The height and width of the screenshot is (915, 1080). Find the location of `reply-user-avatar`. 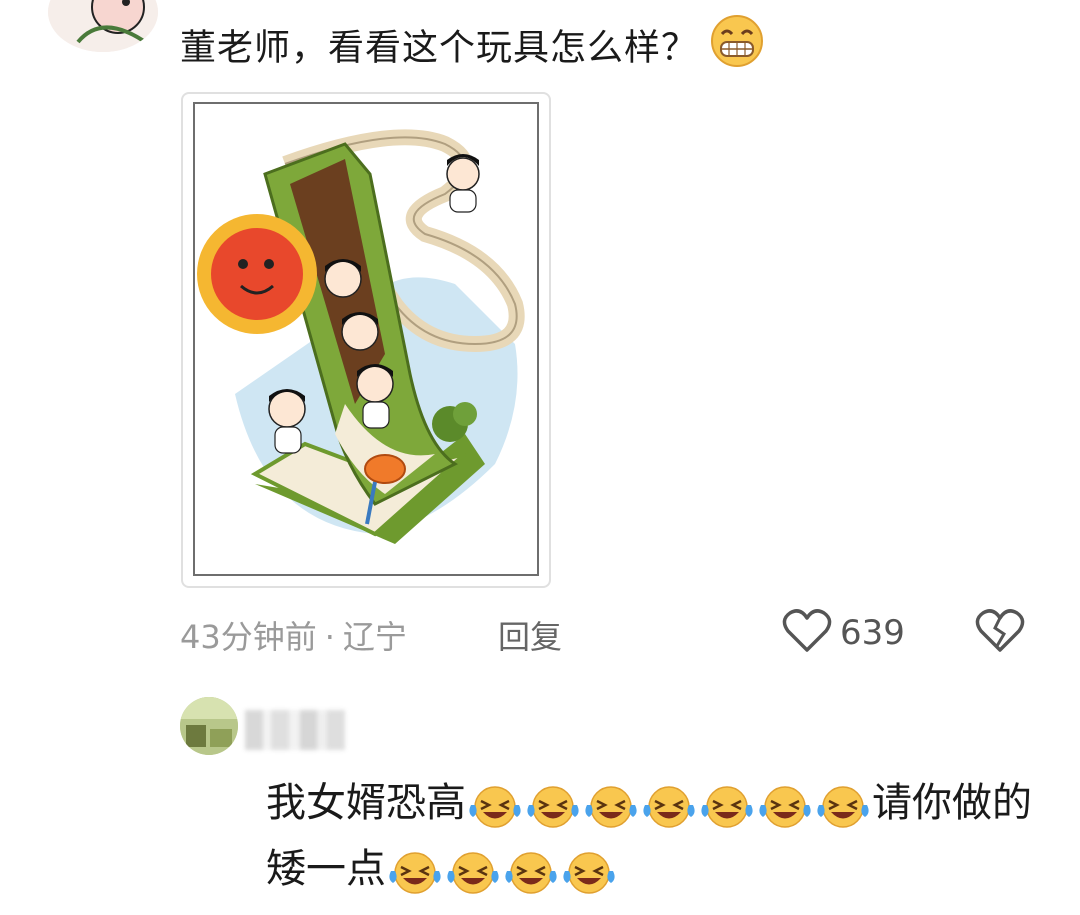

reply-user-avatar is located at coordinates (209, 726).